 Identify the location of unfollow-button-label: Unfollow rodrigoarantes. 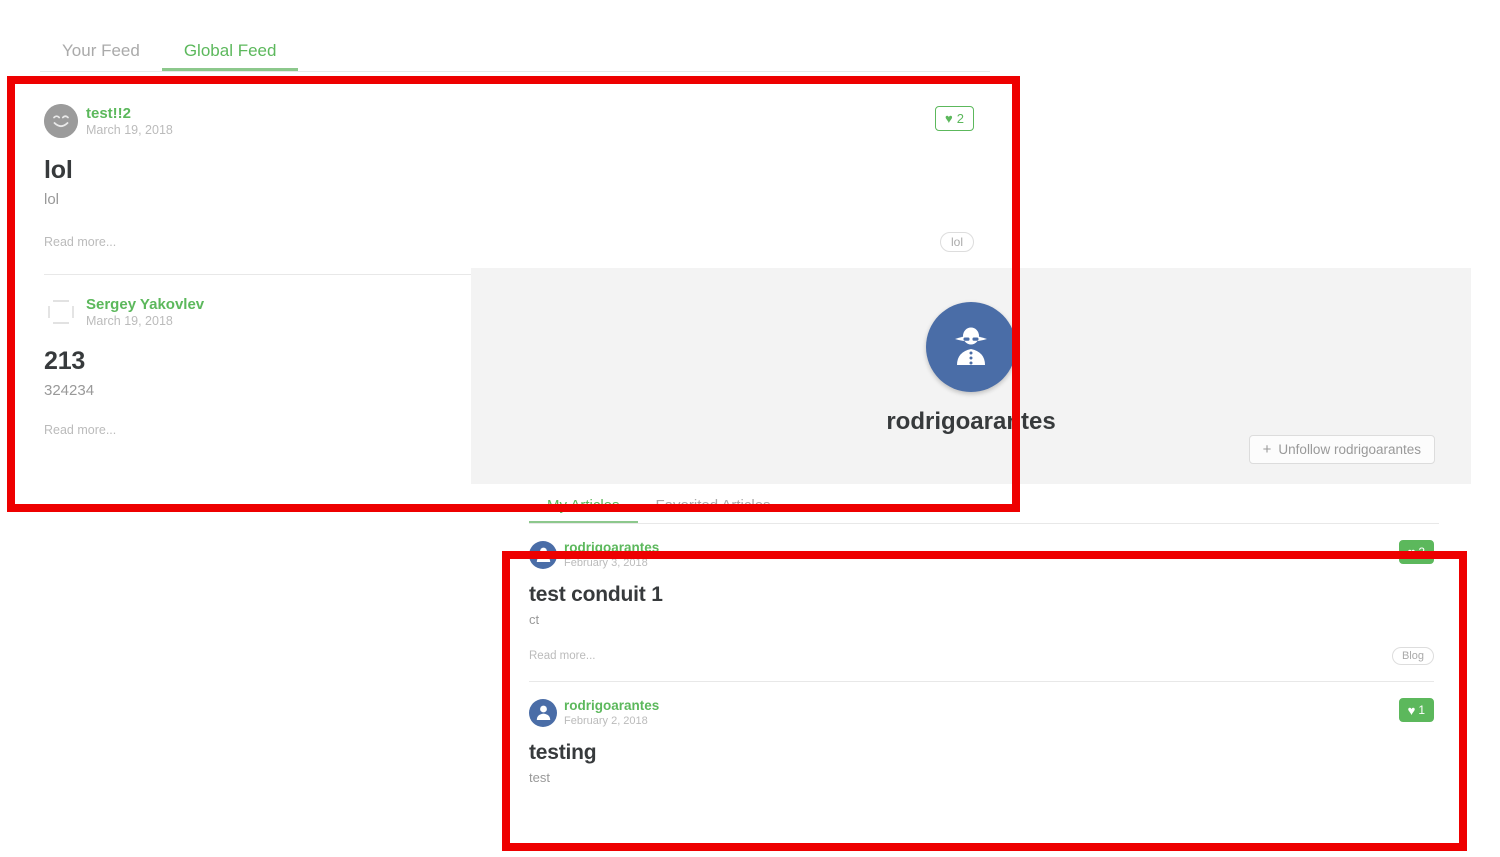
(1349, 449).